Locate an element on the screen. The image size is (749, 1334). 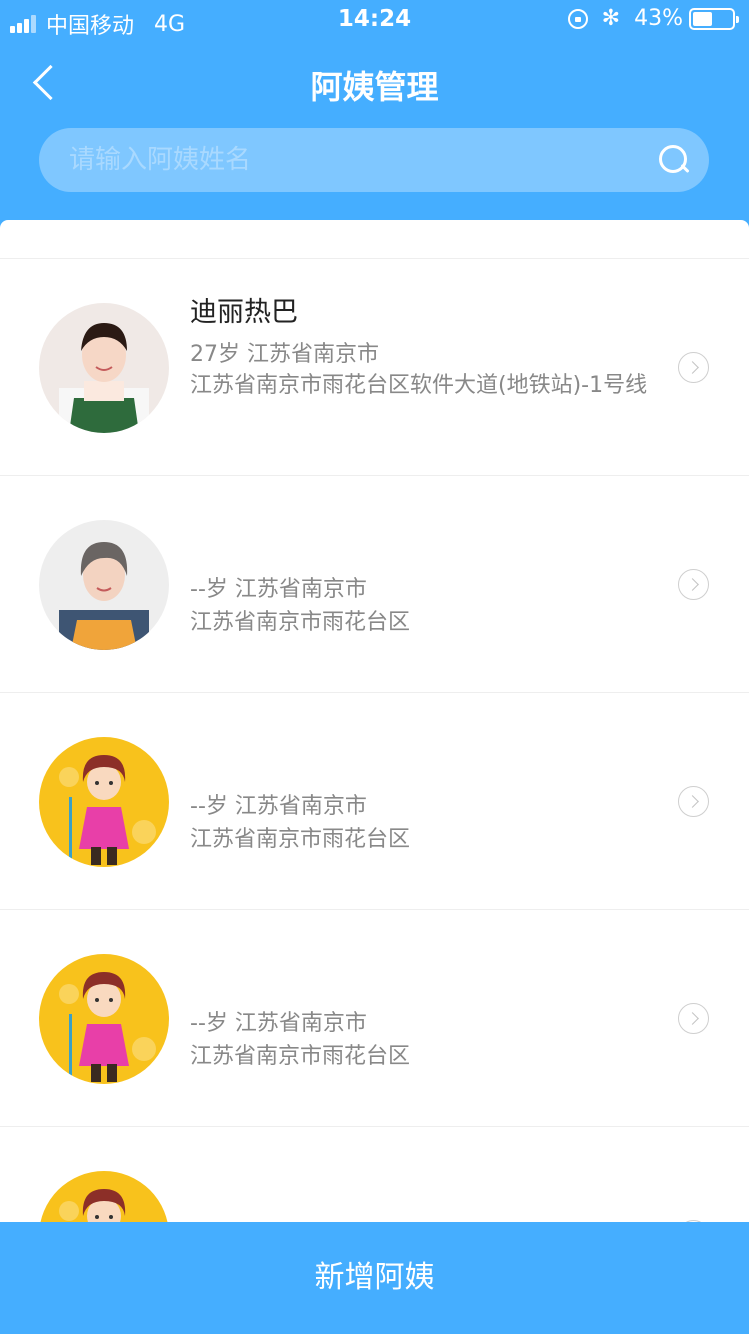
item-info: 迪丽热巴 27岁 江苏省南京市 江苏省南京市雨花台区软件大道(地铁站)-1号线 is located at coordinates (424, 348).